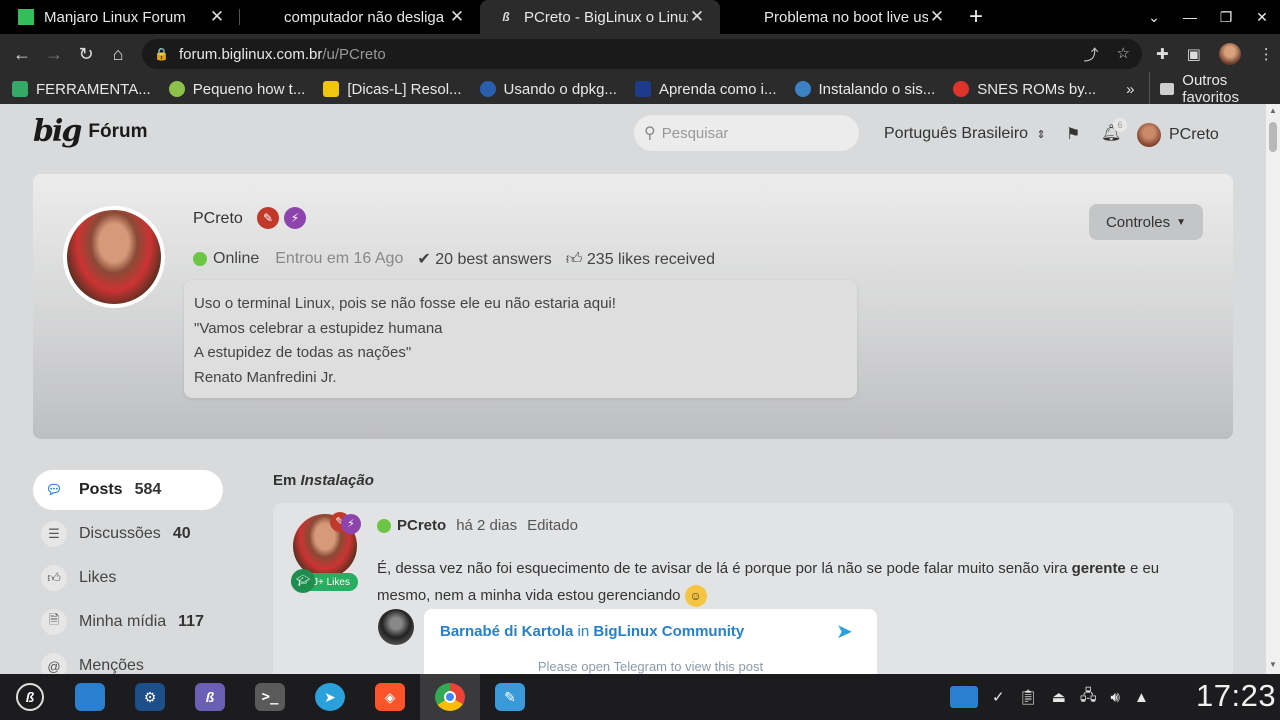 This screenshot has width=1280, height=720. Describe the element at coordinates (1149, 135) in the screenshot. I see `current-user-avatar` at that location.